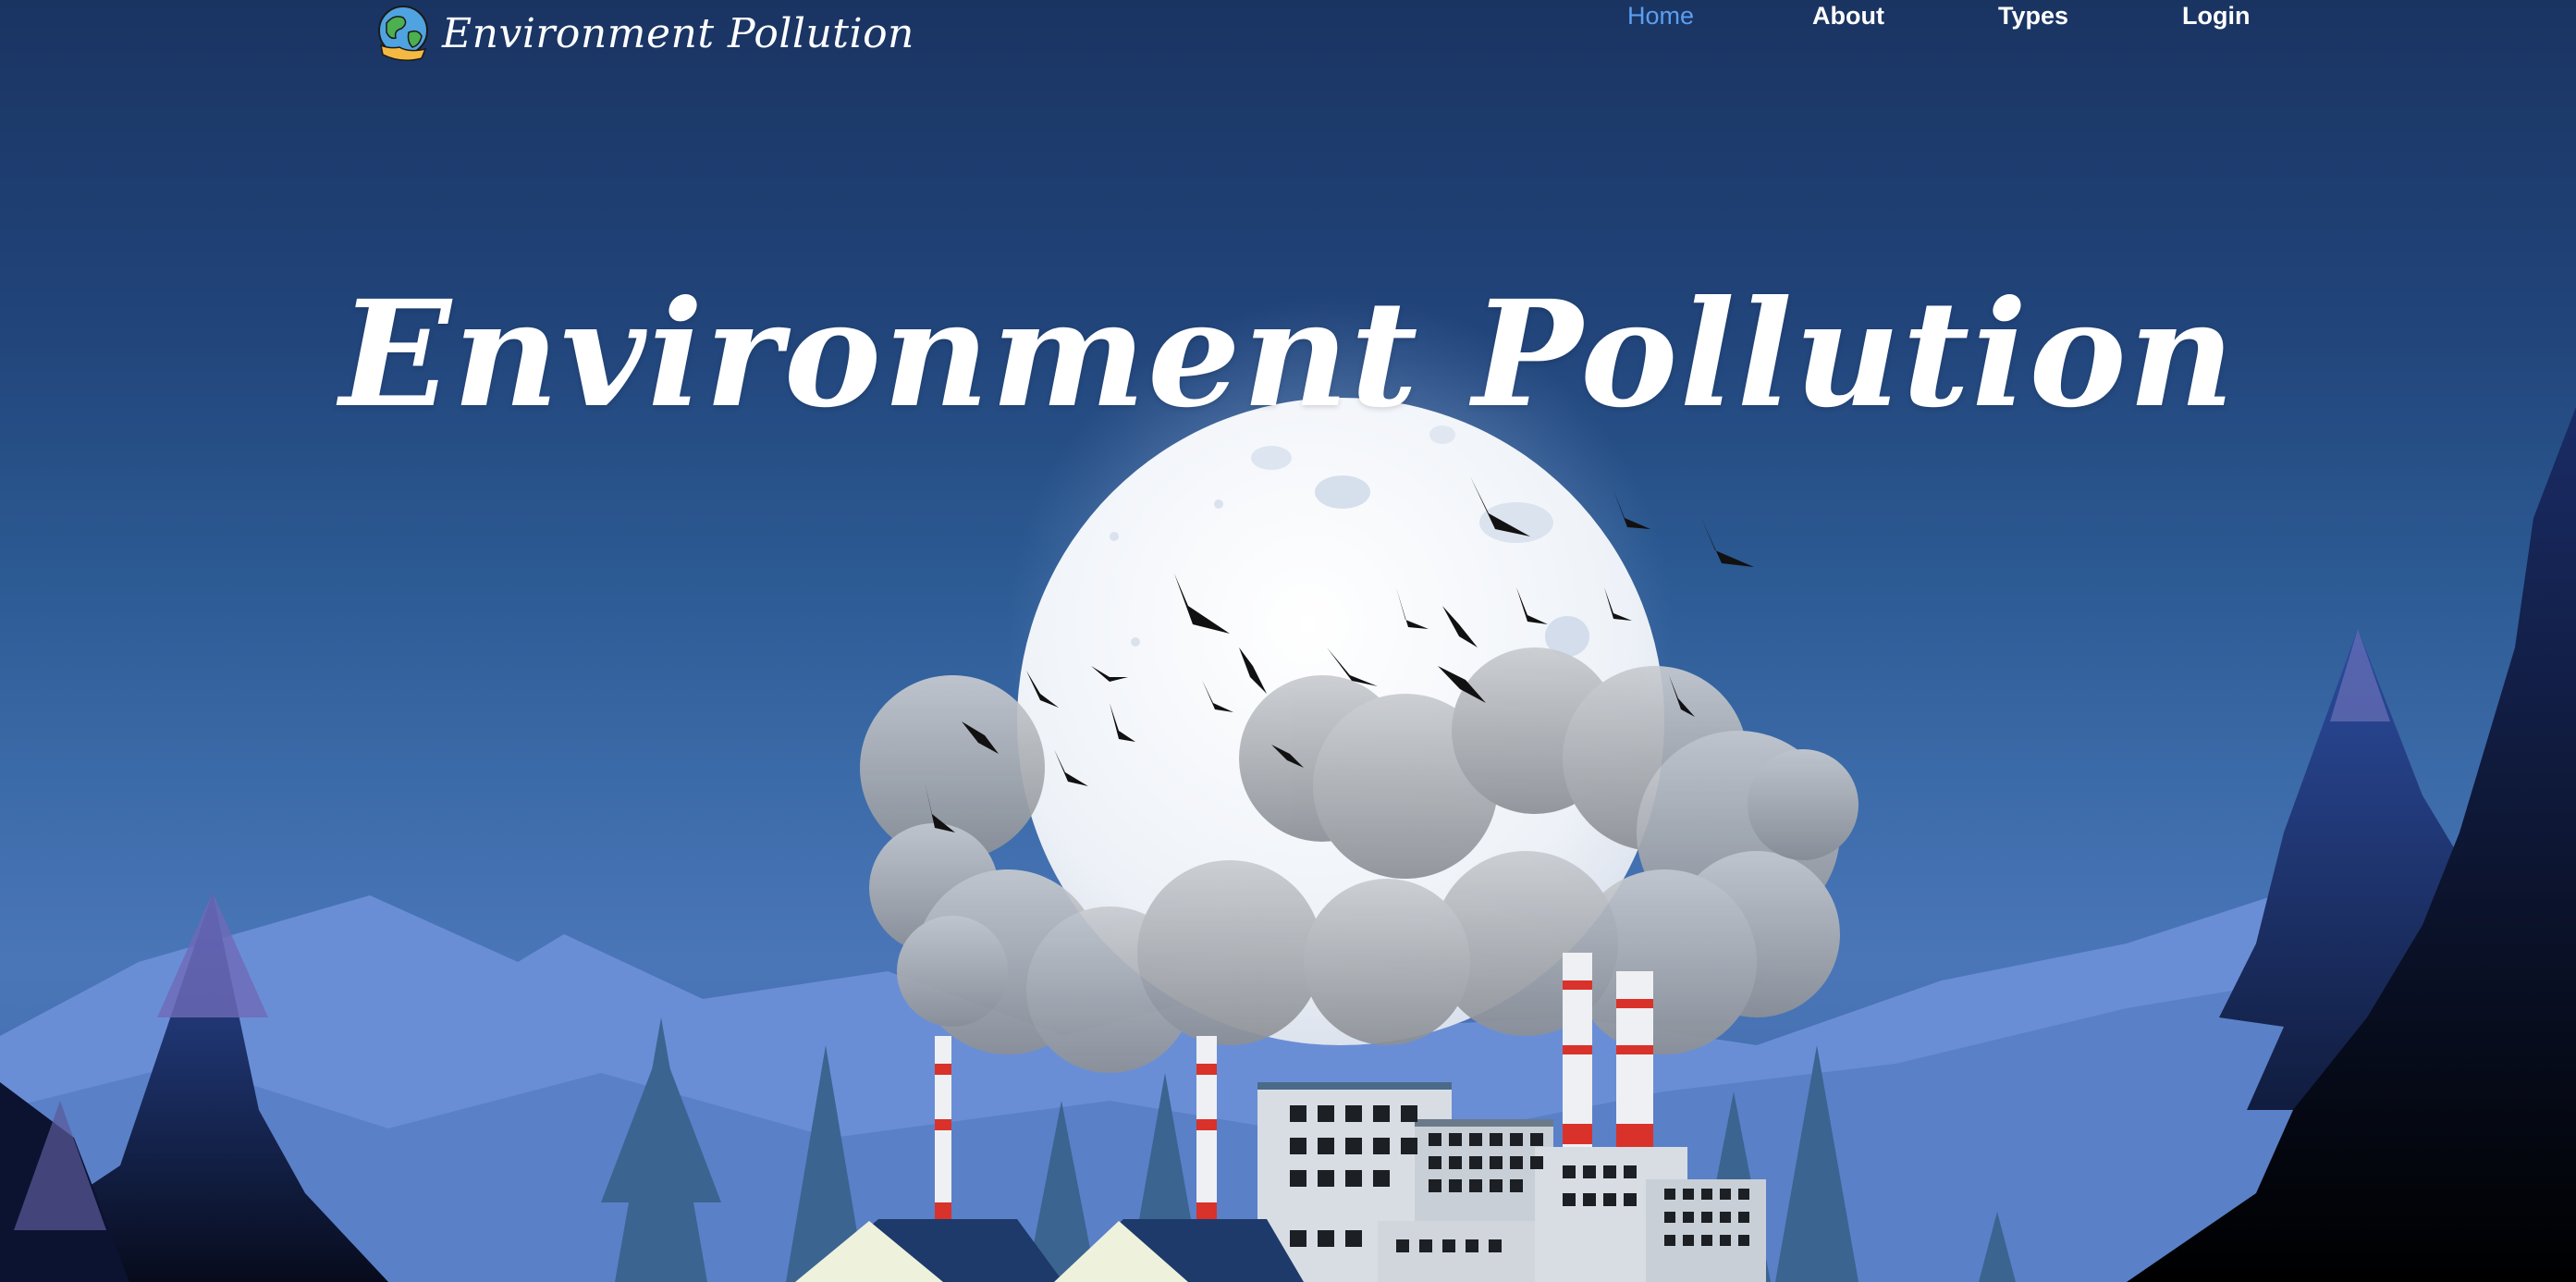 The image size is (2576, 1282). I want to click on nav-login-link: Login, so click(2216, 16).